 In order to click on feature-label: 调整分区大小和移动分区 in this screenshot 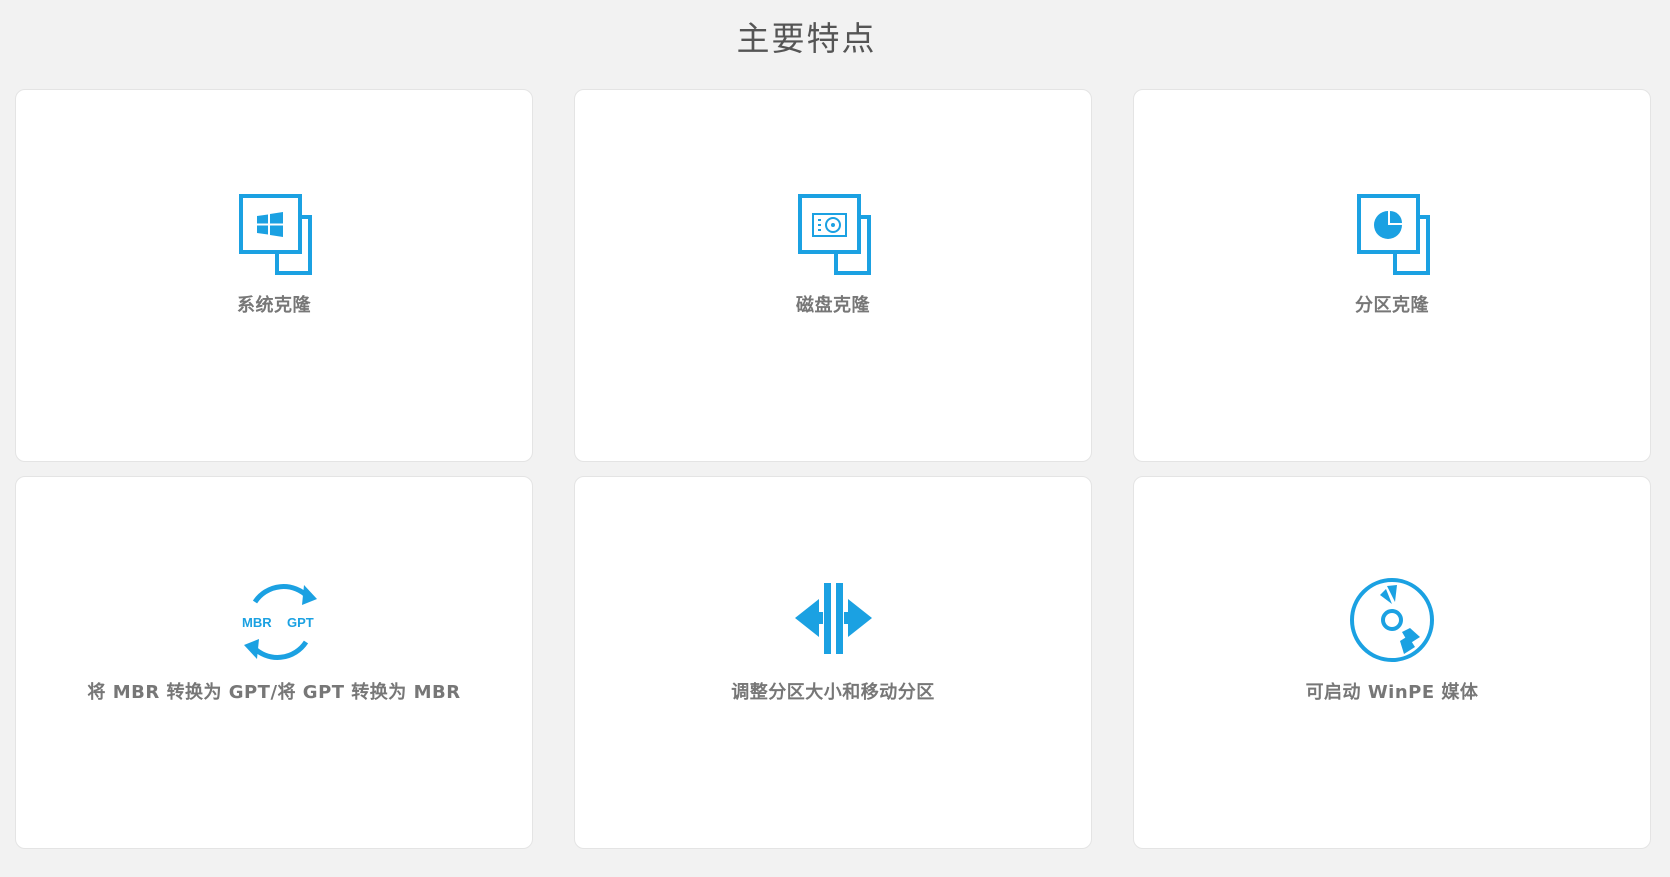, I will do `click(833, 692)`.